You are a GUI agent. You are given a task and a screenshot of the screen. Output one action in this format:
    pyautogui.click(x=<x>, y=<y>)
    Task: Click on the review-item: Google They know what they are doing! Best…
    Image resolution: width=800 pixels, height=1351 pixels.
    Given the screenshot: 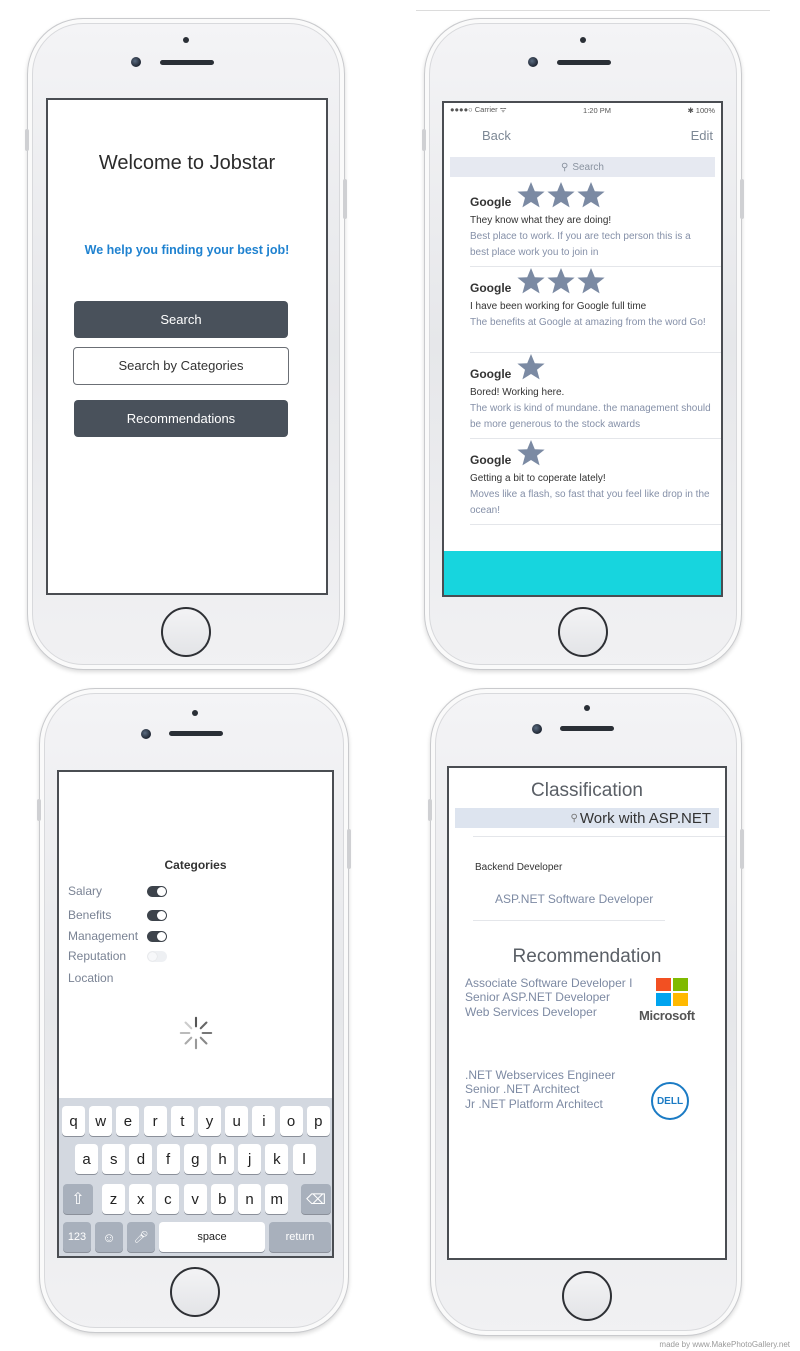 What is the action you would take?
    pyautogui.click(x=595, y=224)
    